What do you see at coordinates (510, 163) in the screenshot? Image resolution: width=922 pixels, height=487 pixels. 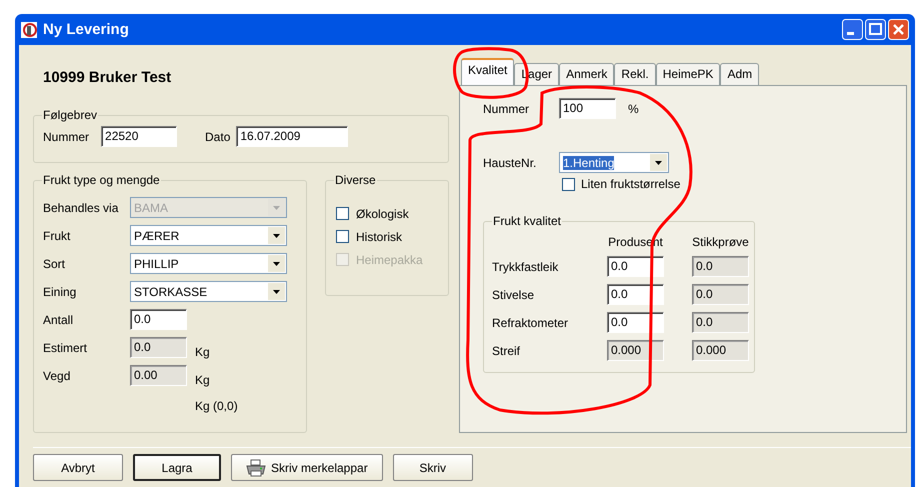 I see `field-label: HausteNr.` at bounding box center [510, 163].